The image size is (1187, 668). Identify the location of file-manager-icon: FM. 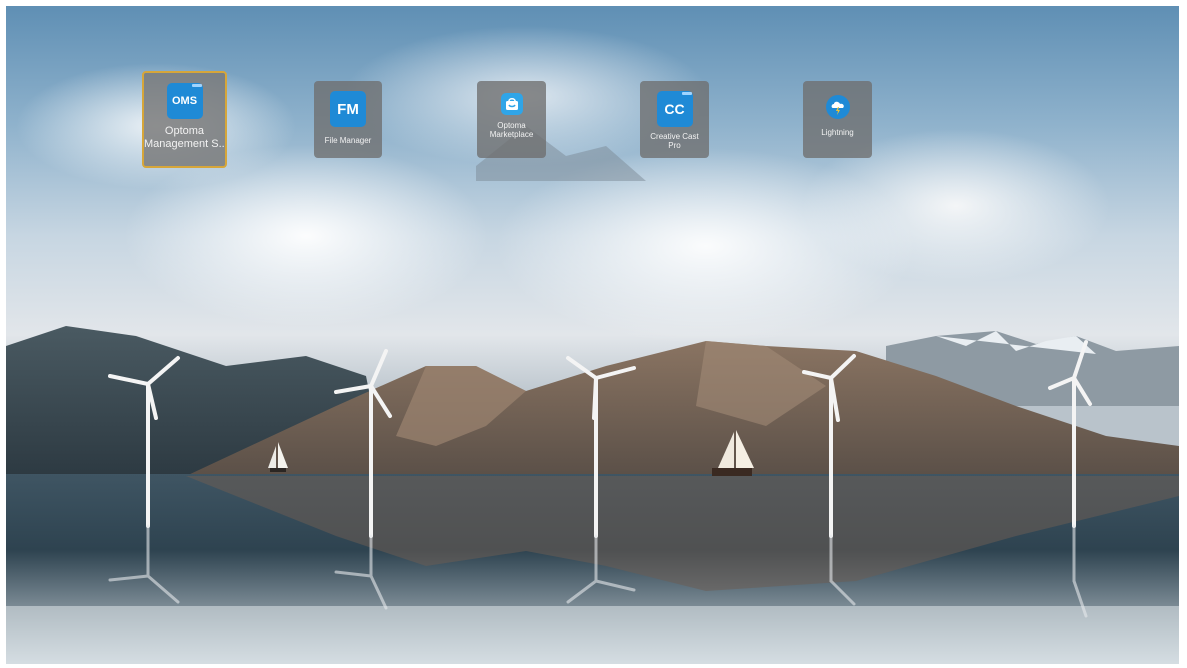
(348, 109).